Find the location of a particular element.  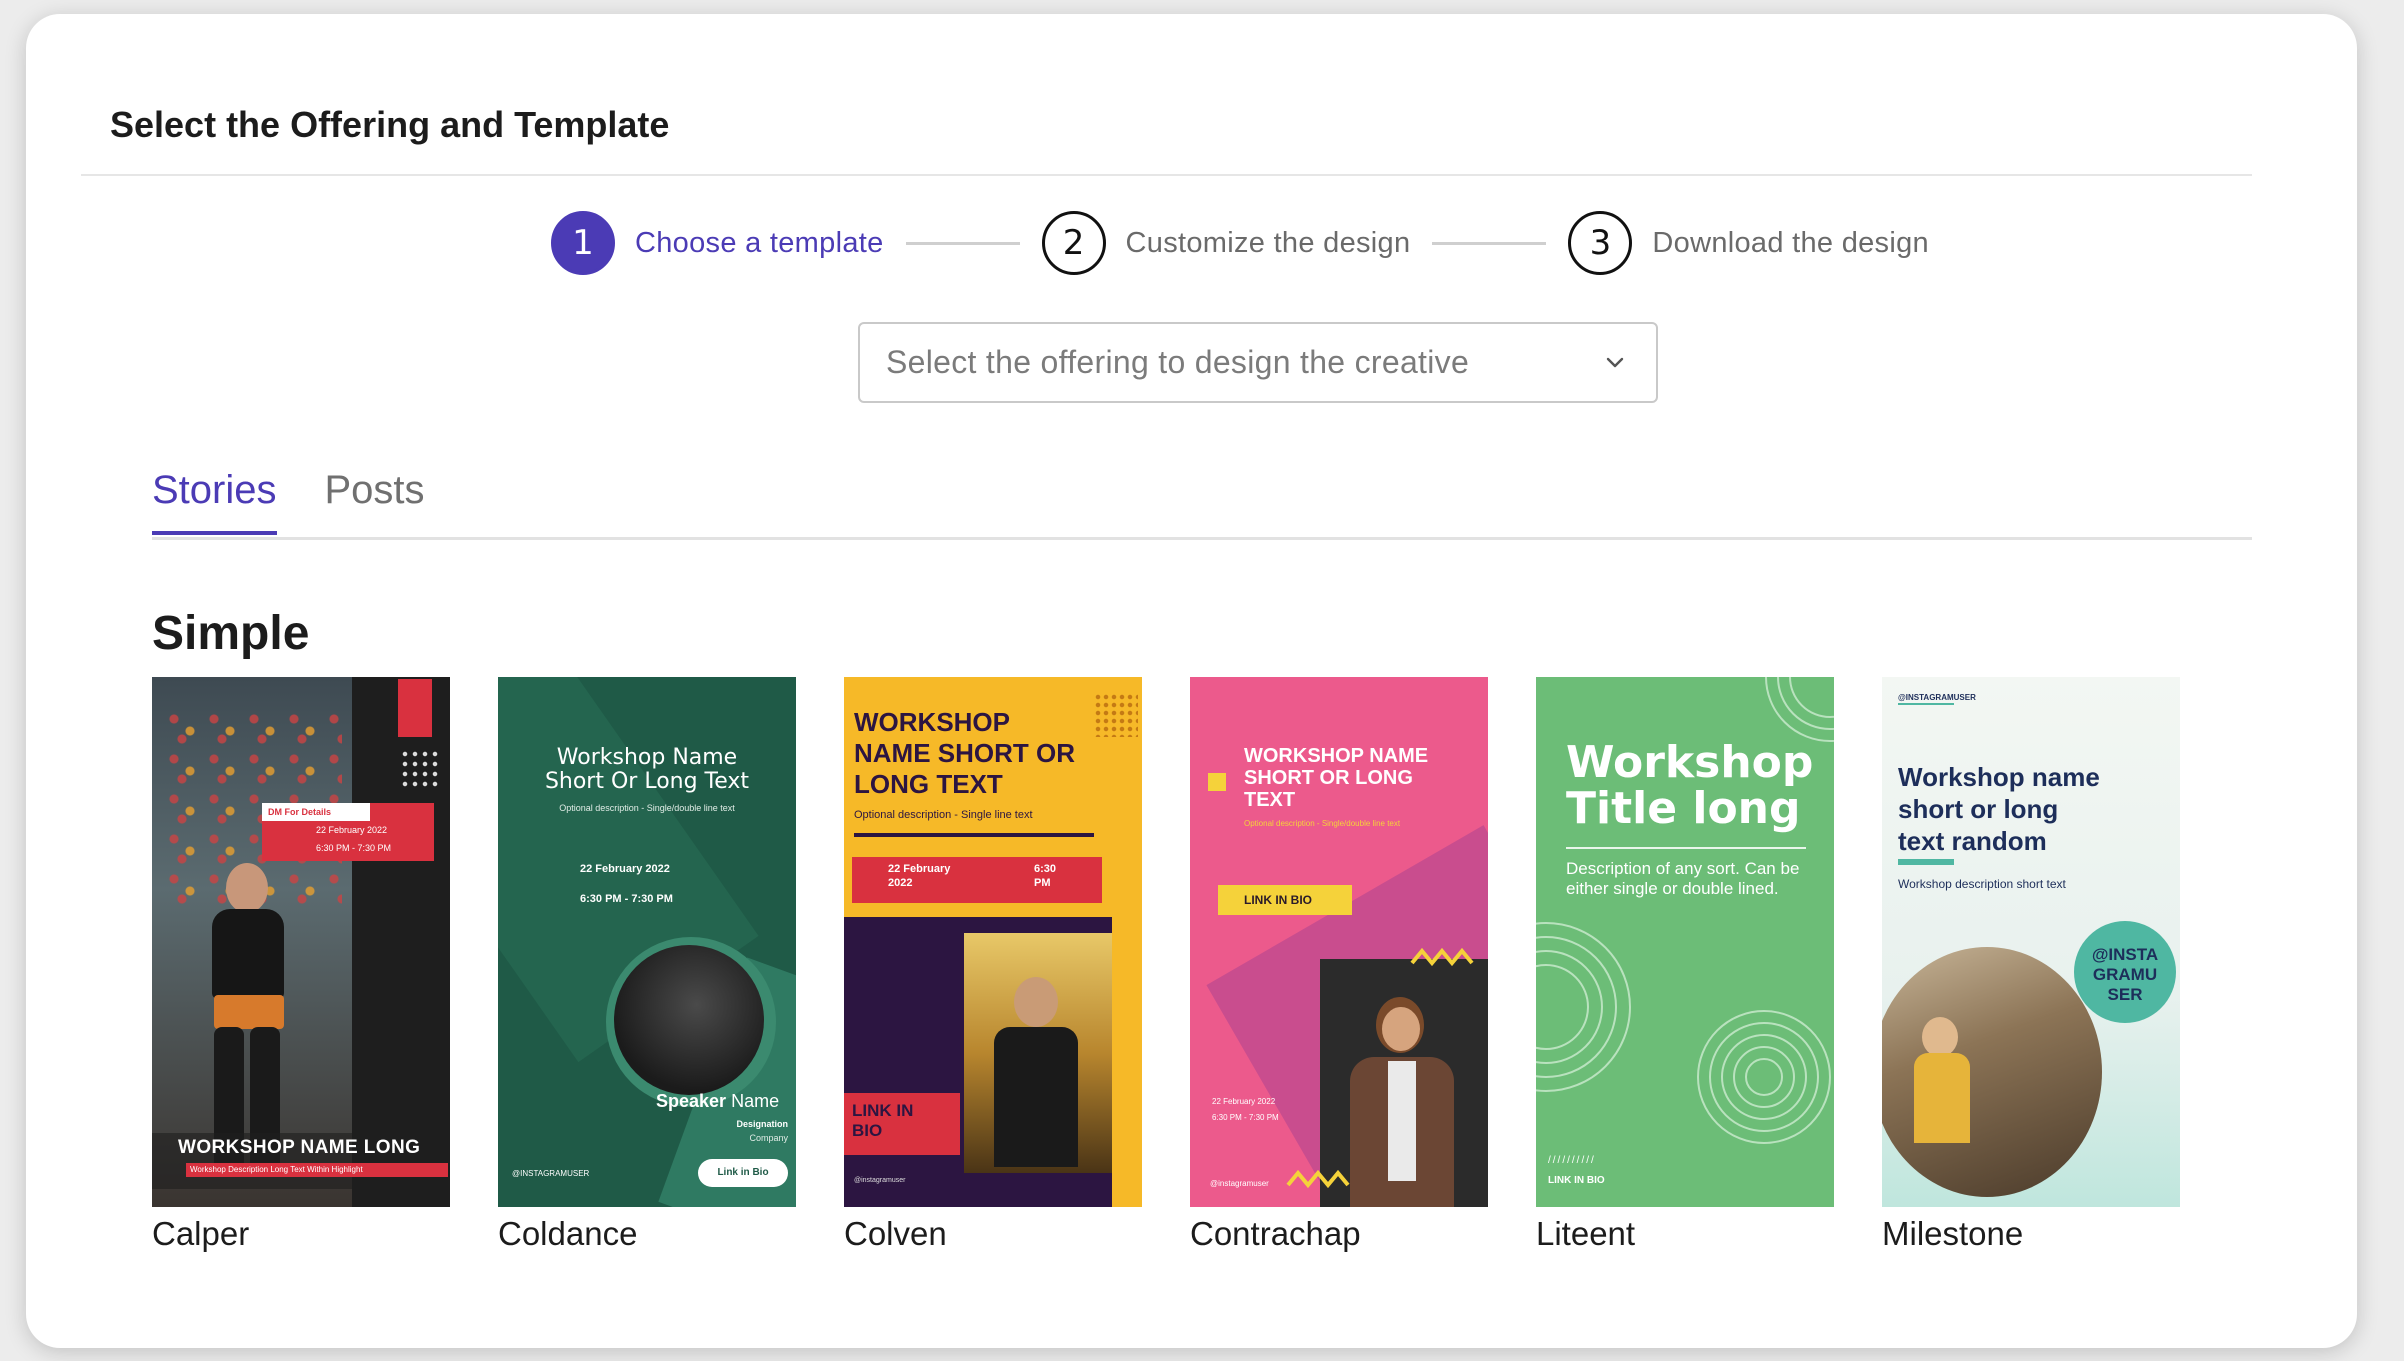

step-customize-design: 2 Customize the design is located at coordinates (1226, 243).